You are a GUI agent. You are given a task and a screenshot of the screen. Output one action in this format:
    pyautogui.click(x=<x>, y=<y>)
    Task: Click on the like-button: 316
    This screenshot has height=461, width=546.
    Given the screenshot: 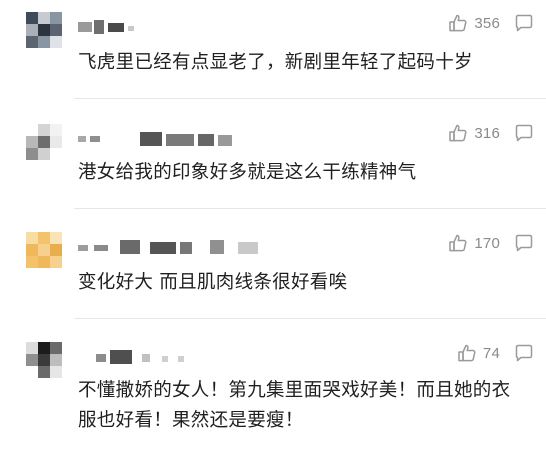 What is the action you would take?
    pyautogui.click(x=474, y=133)
    